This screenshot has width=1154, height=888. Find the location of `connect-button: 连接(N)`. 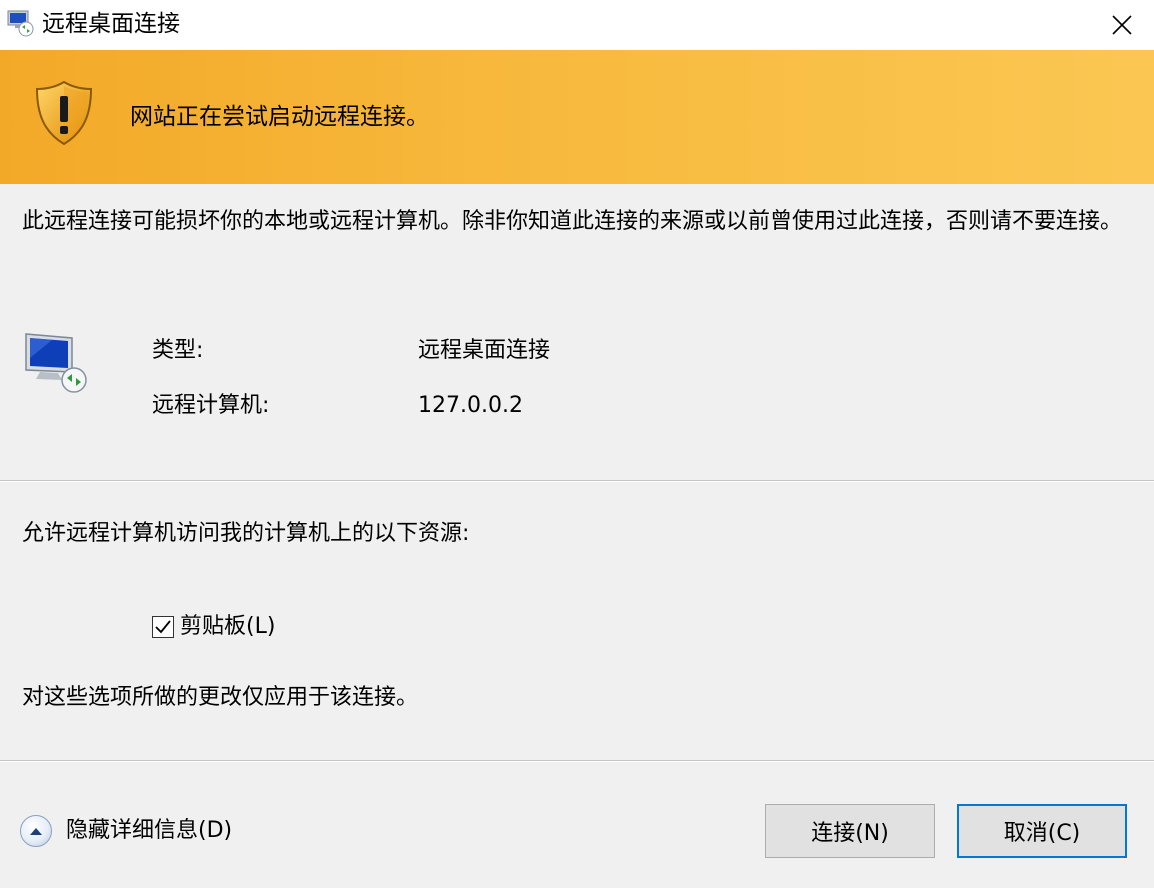

connect-button: 连接(N) is located at coordinates (850, 831).